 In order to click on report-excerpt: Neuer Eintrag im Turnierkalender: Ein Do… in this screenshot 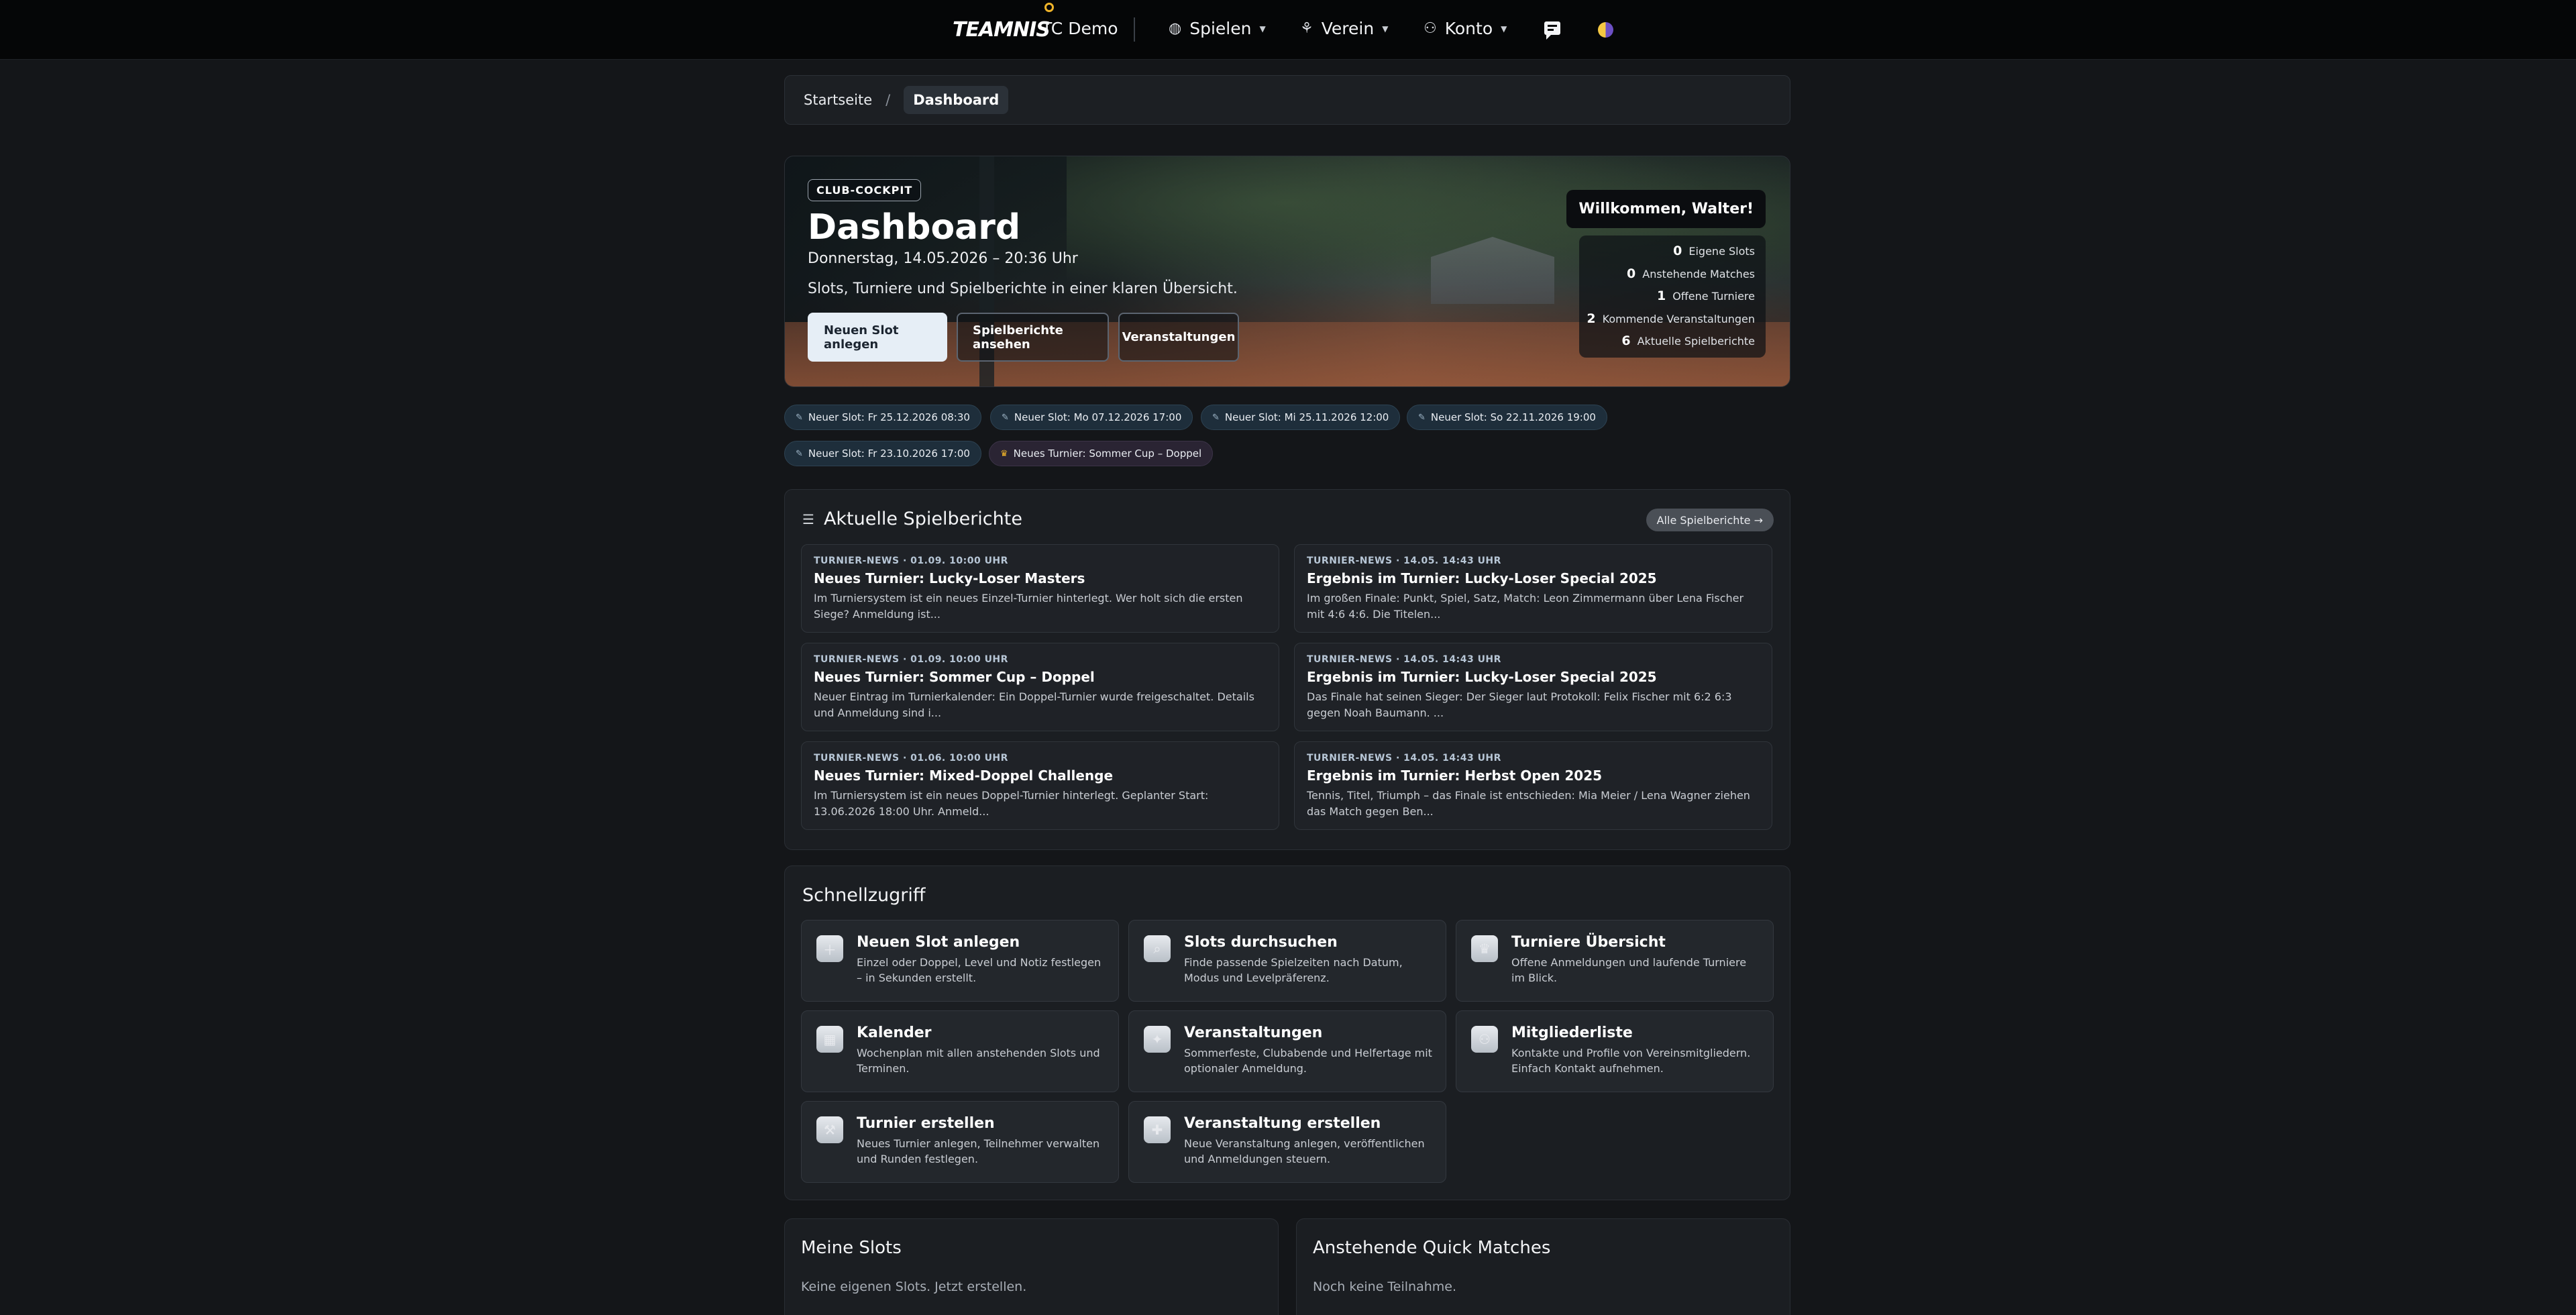, I will do `click(1034, 705)`.